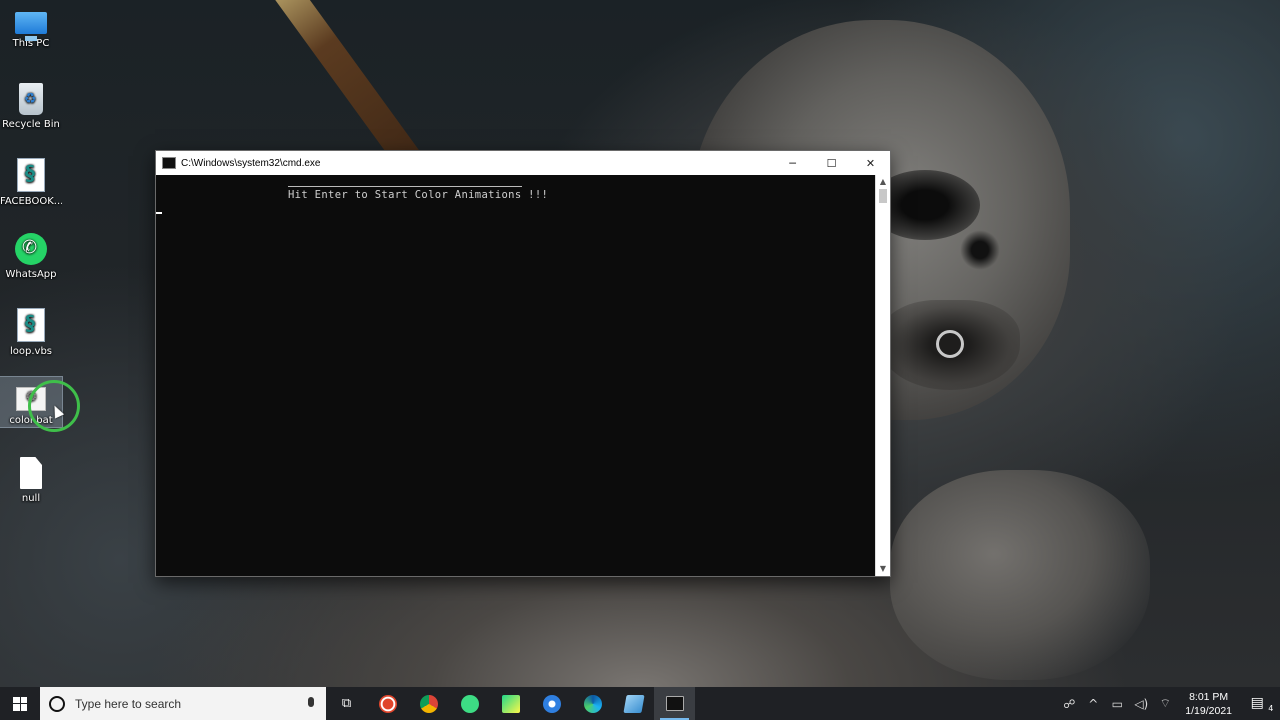 This screenshot has width=1280, height=720. I want to click on task-view-icon: ⧉, so click(346, 703).